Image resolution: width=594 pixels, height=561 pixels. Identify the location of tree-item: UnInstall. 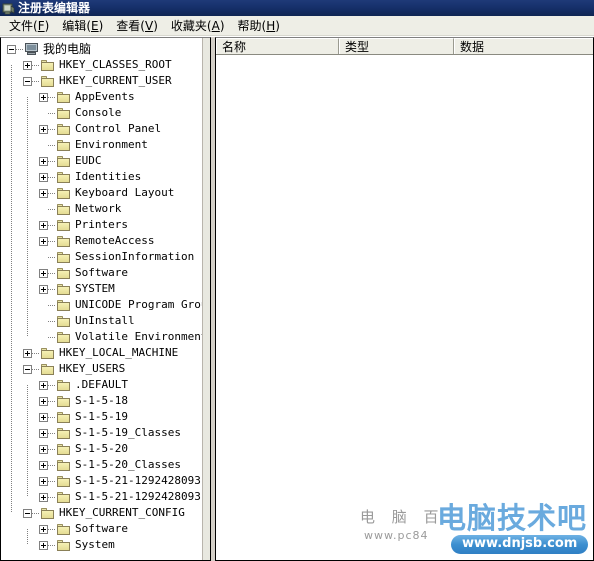
(102, 321).